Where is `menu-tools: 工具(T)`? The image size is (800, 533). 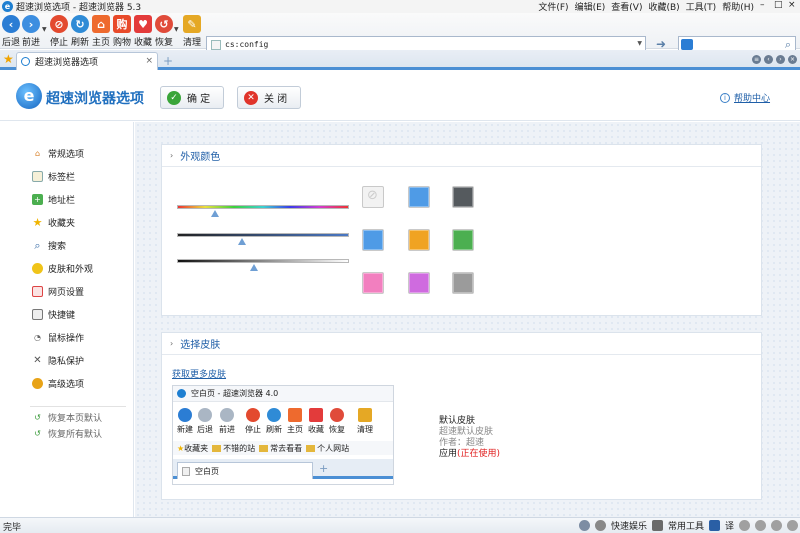
menu-tools: 工具(T) is located at coordinates (701, 6).